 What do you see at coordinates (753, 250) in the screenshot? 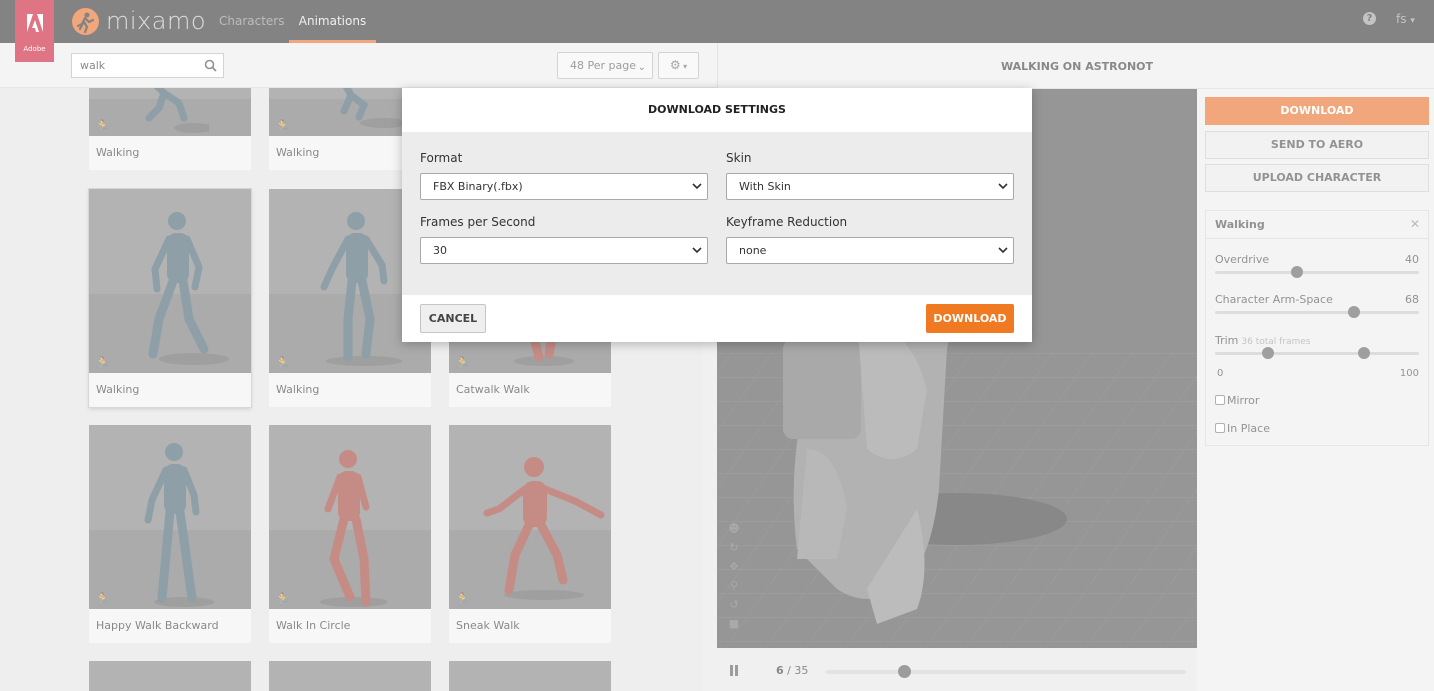
I see `keyframe-reduction-value: none` at bounding box center [753, 250].